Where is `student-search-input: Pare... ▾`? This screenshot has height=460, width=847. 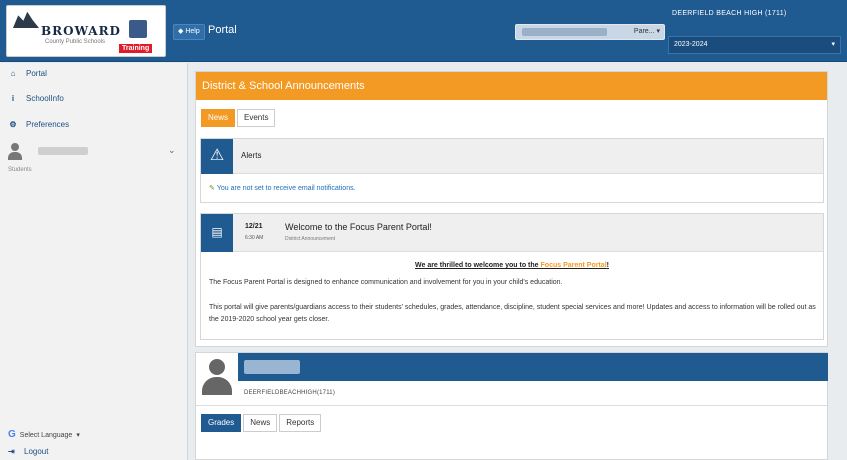 student-search-input: Pare... ▾ is located at coordinates (590, 32).